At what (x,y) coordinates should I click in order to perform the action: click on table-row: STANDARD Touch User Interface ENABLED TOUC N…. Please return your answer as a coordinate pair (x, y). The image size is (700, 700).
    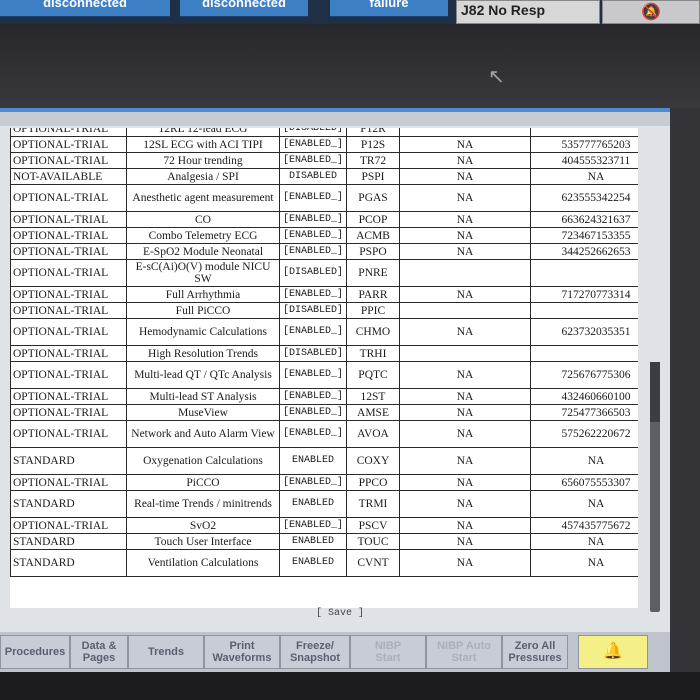
    Looking at the image, I should click on (324, 541).